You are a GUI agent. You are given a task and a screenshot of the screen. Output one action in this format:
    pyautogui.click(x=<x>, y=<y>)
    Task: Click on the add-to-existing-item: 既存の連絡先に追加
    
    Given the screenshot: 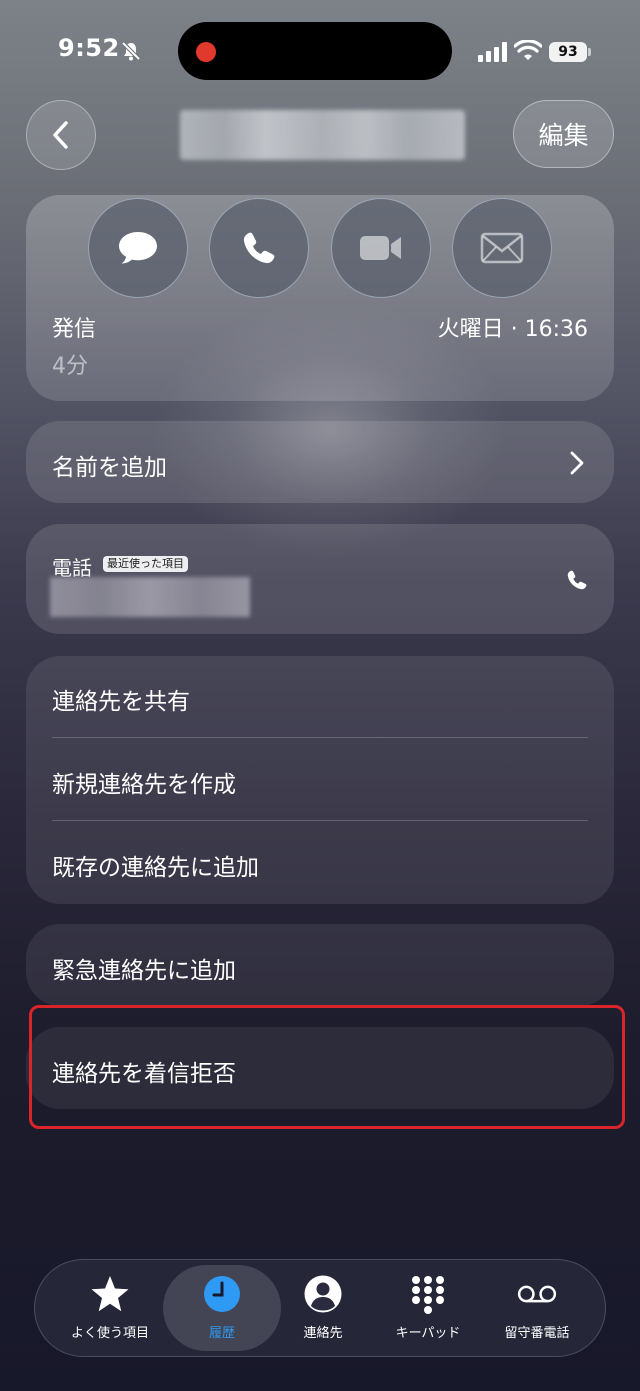 What is the action you would take?
    pyautogui.click(x=155, y=865)
    